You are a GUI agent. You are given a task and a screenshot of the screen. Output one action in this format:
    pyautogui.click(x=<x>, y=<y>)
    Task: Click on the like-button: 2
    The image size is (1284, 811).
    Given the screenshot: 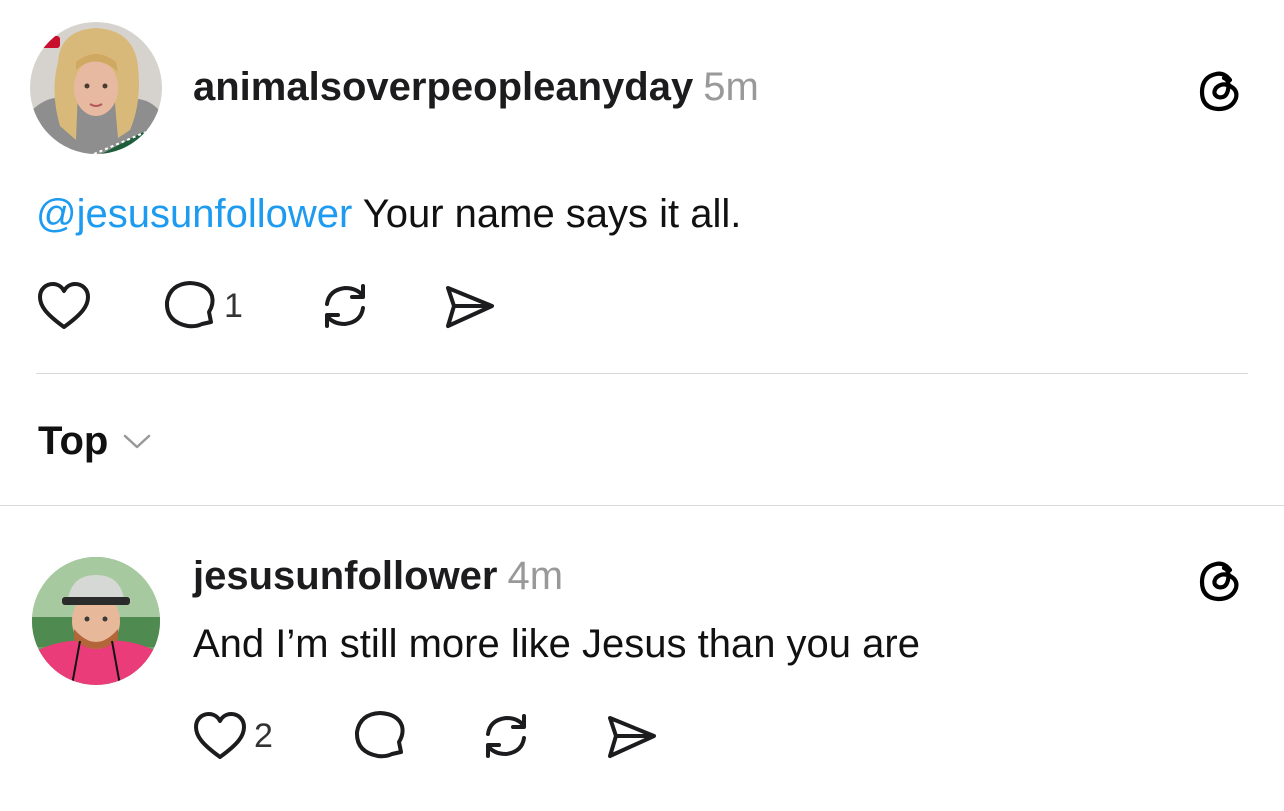 What is the action you would take?
    pyautogui.click(x=232, y=736)
    